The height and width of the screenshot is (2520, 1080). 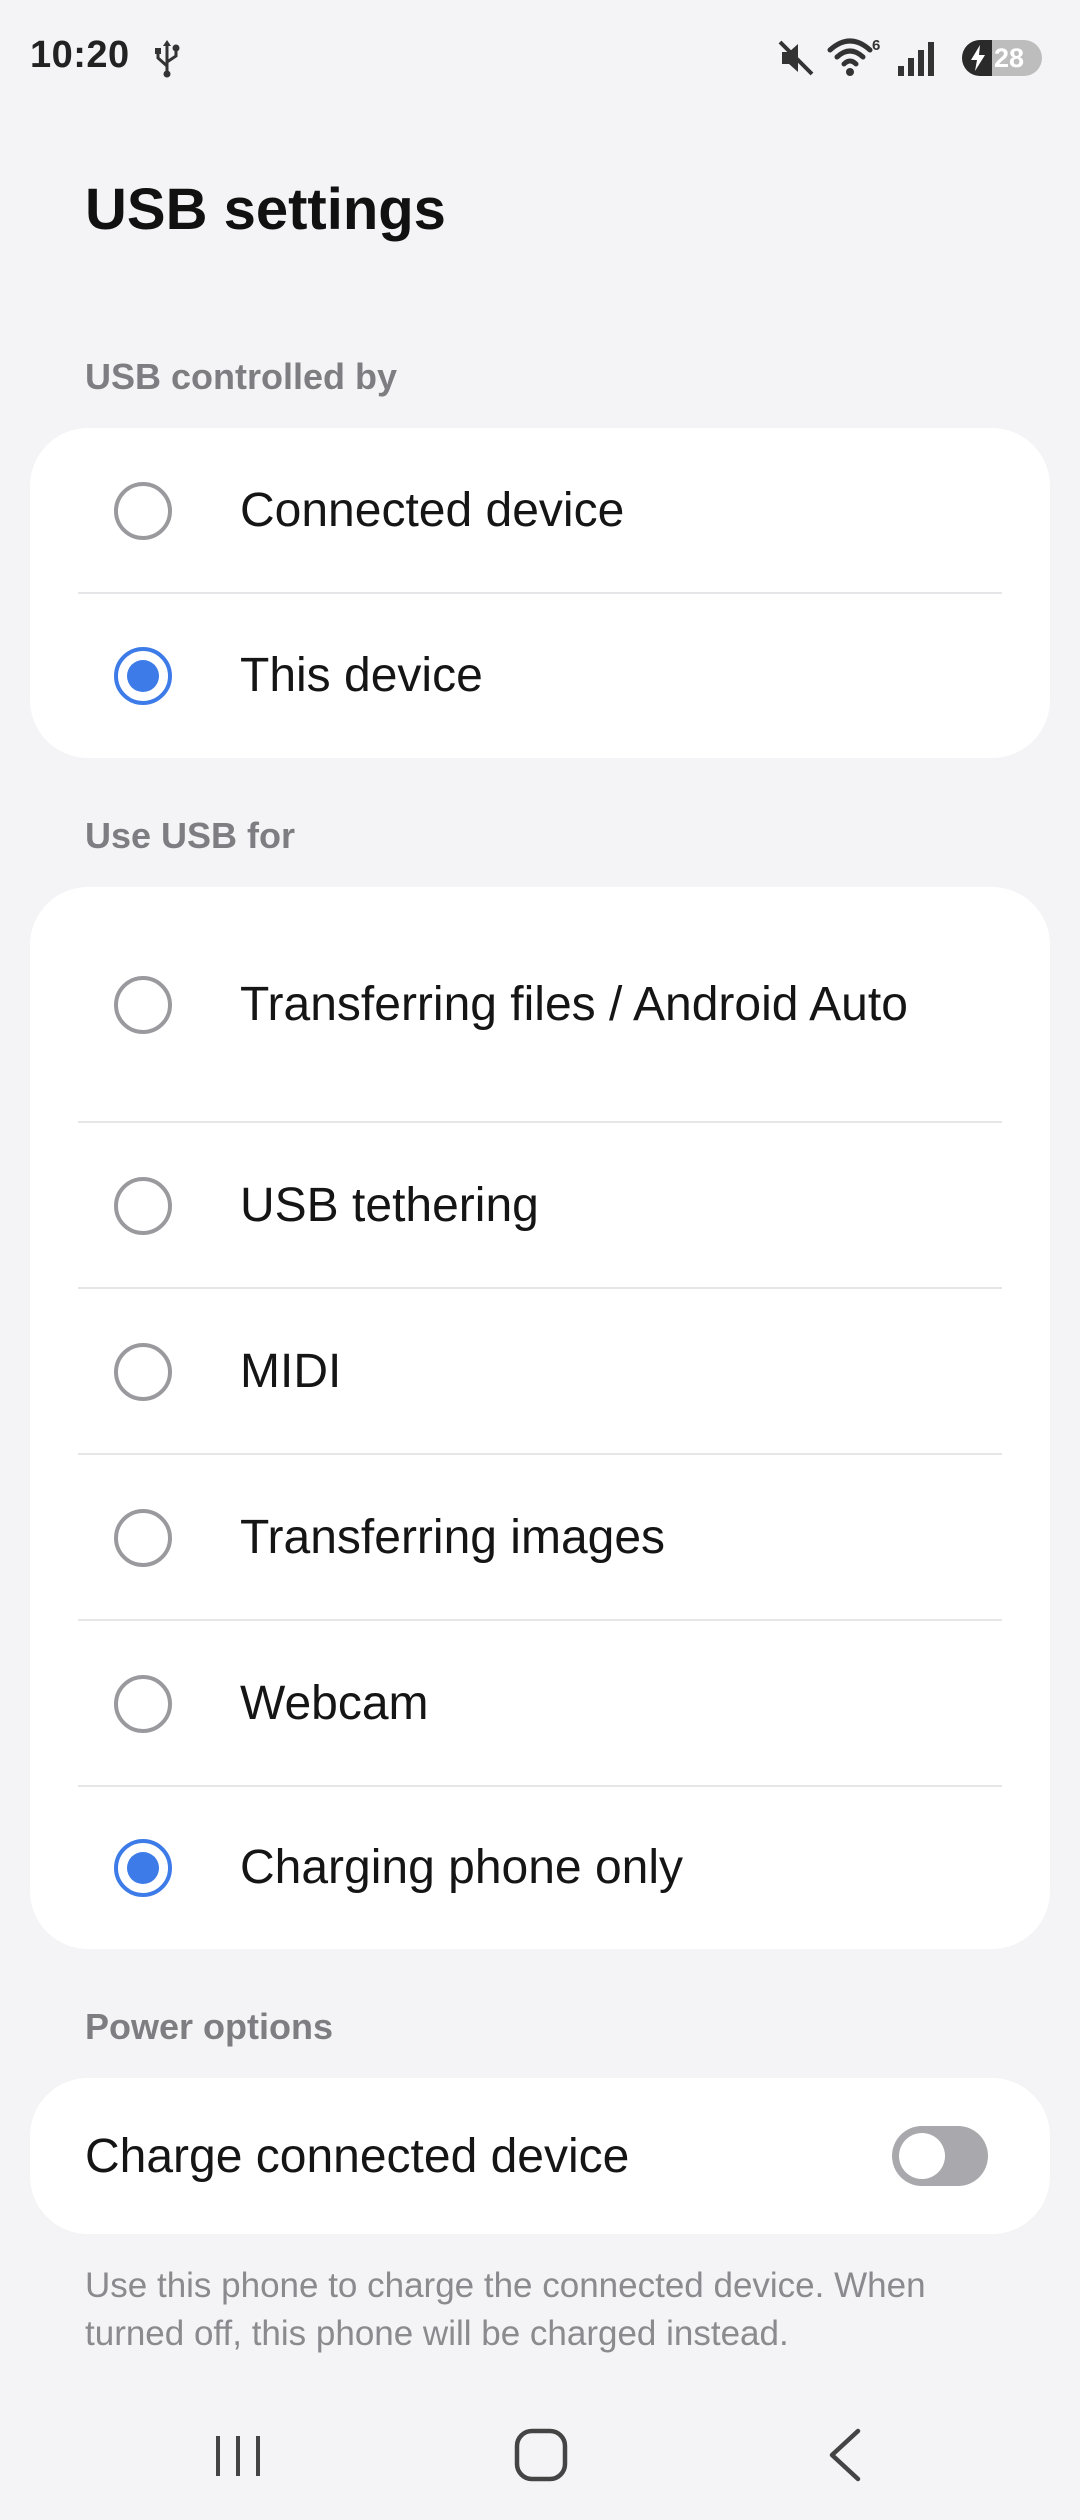 What do you see at coordinates (916, 59) in the screenshot?
I see `signal-icon` at bounding box center [916, 59].